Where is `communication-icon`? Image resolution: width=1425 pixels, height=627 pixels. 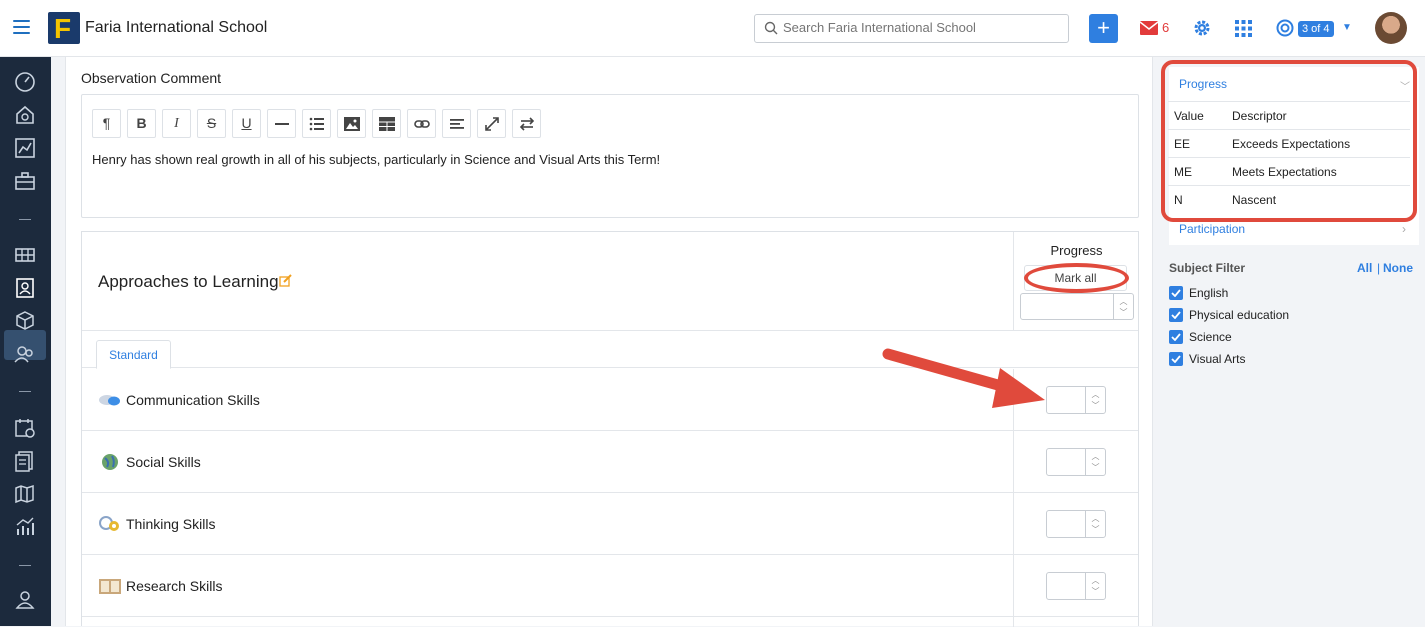 communication-icon is located at coordinates (109, 400).